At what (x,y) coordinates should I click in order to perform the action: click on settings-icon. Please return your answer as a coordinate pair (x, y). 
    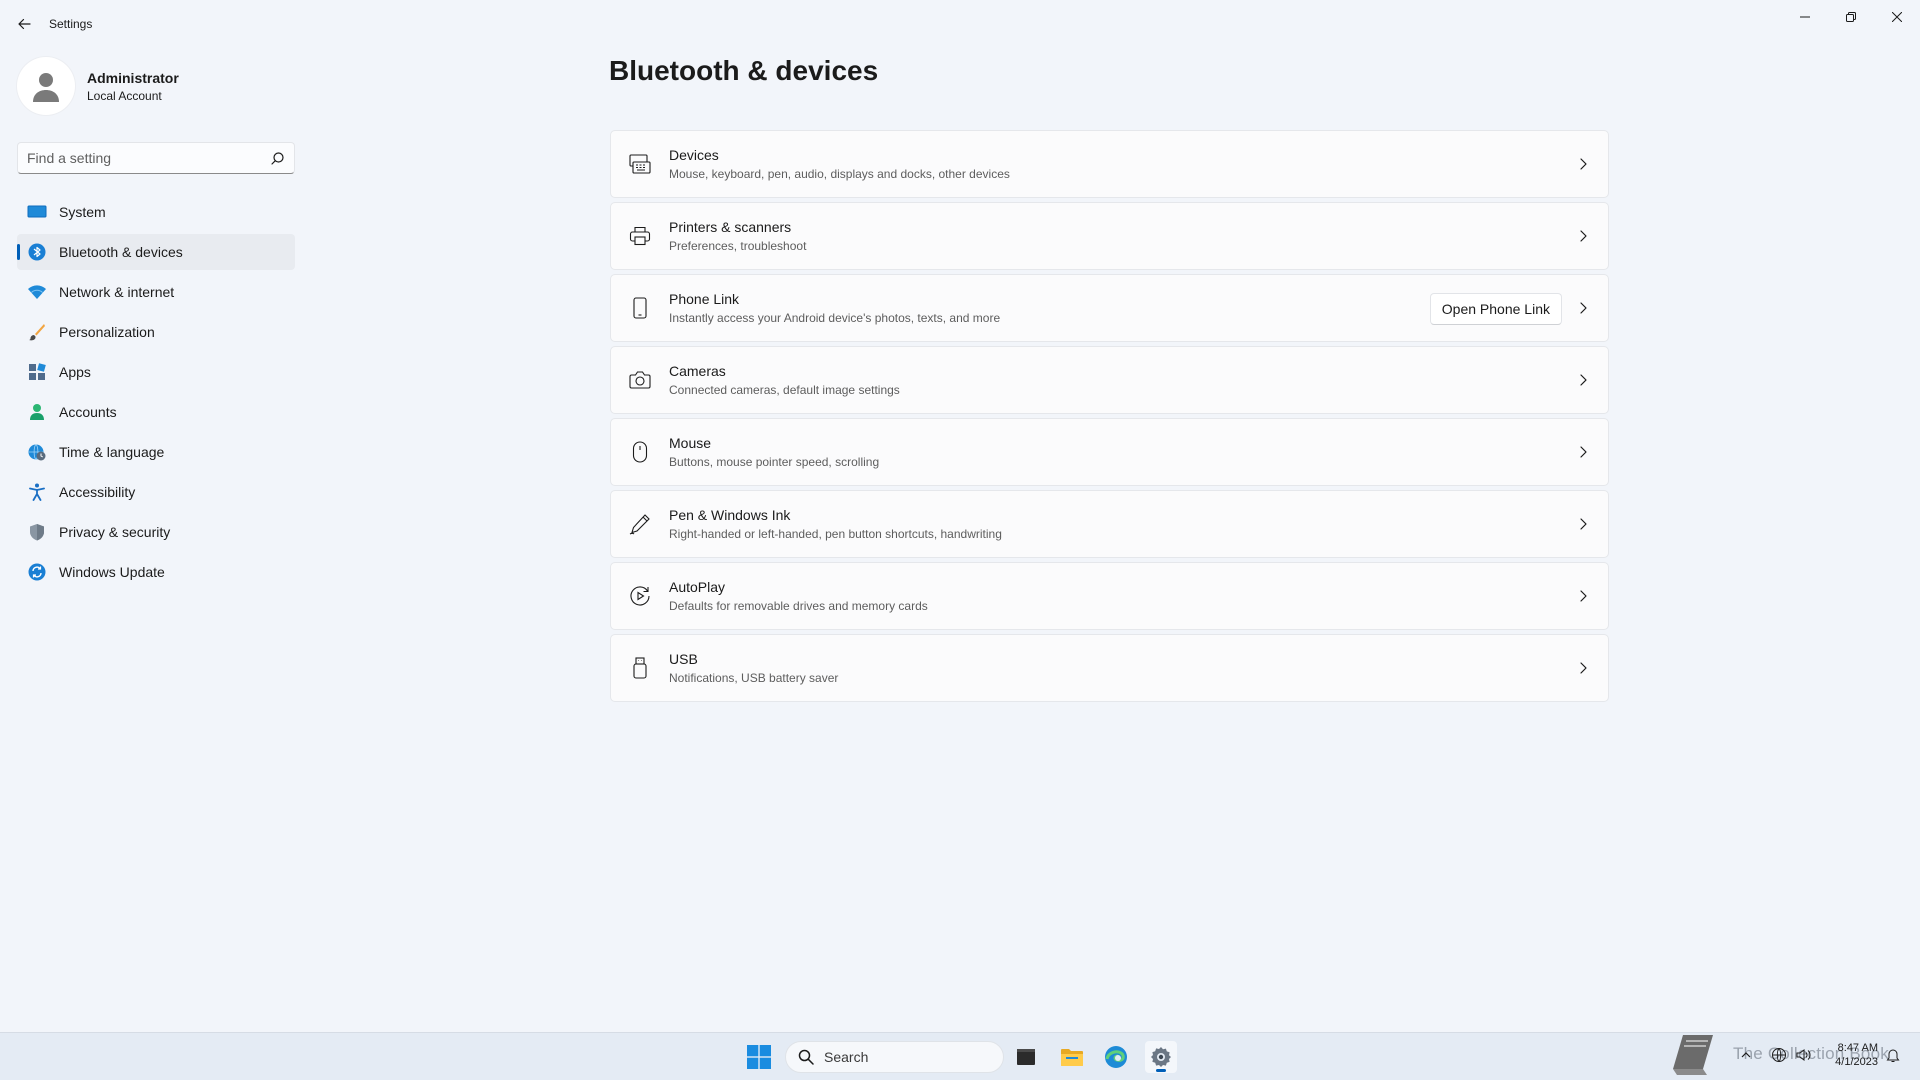
    Looking at the image, I should click on (1161, 1057).